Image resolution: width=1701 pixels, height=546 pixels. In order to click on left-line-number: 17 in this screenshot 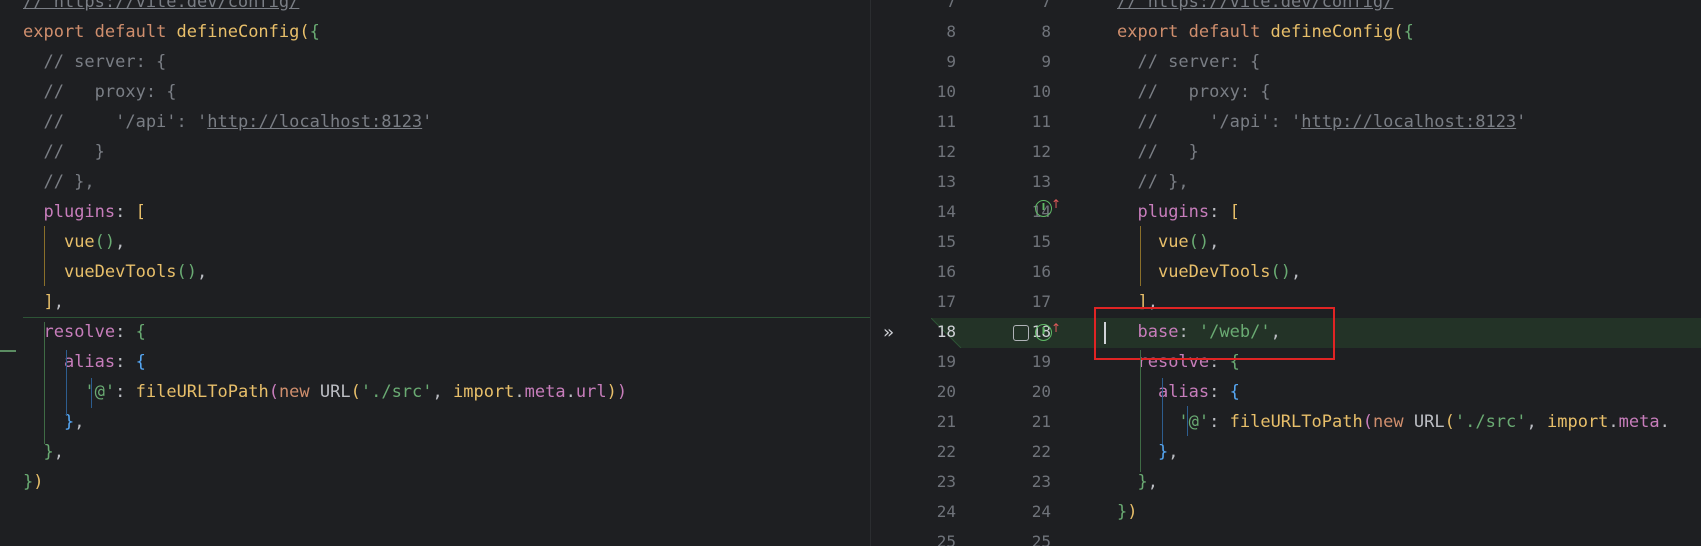, I will do `click(946, 301)`.